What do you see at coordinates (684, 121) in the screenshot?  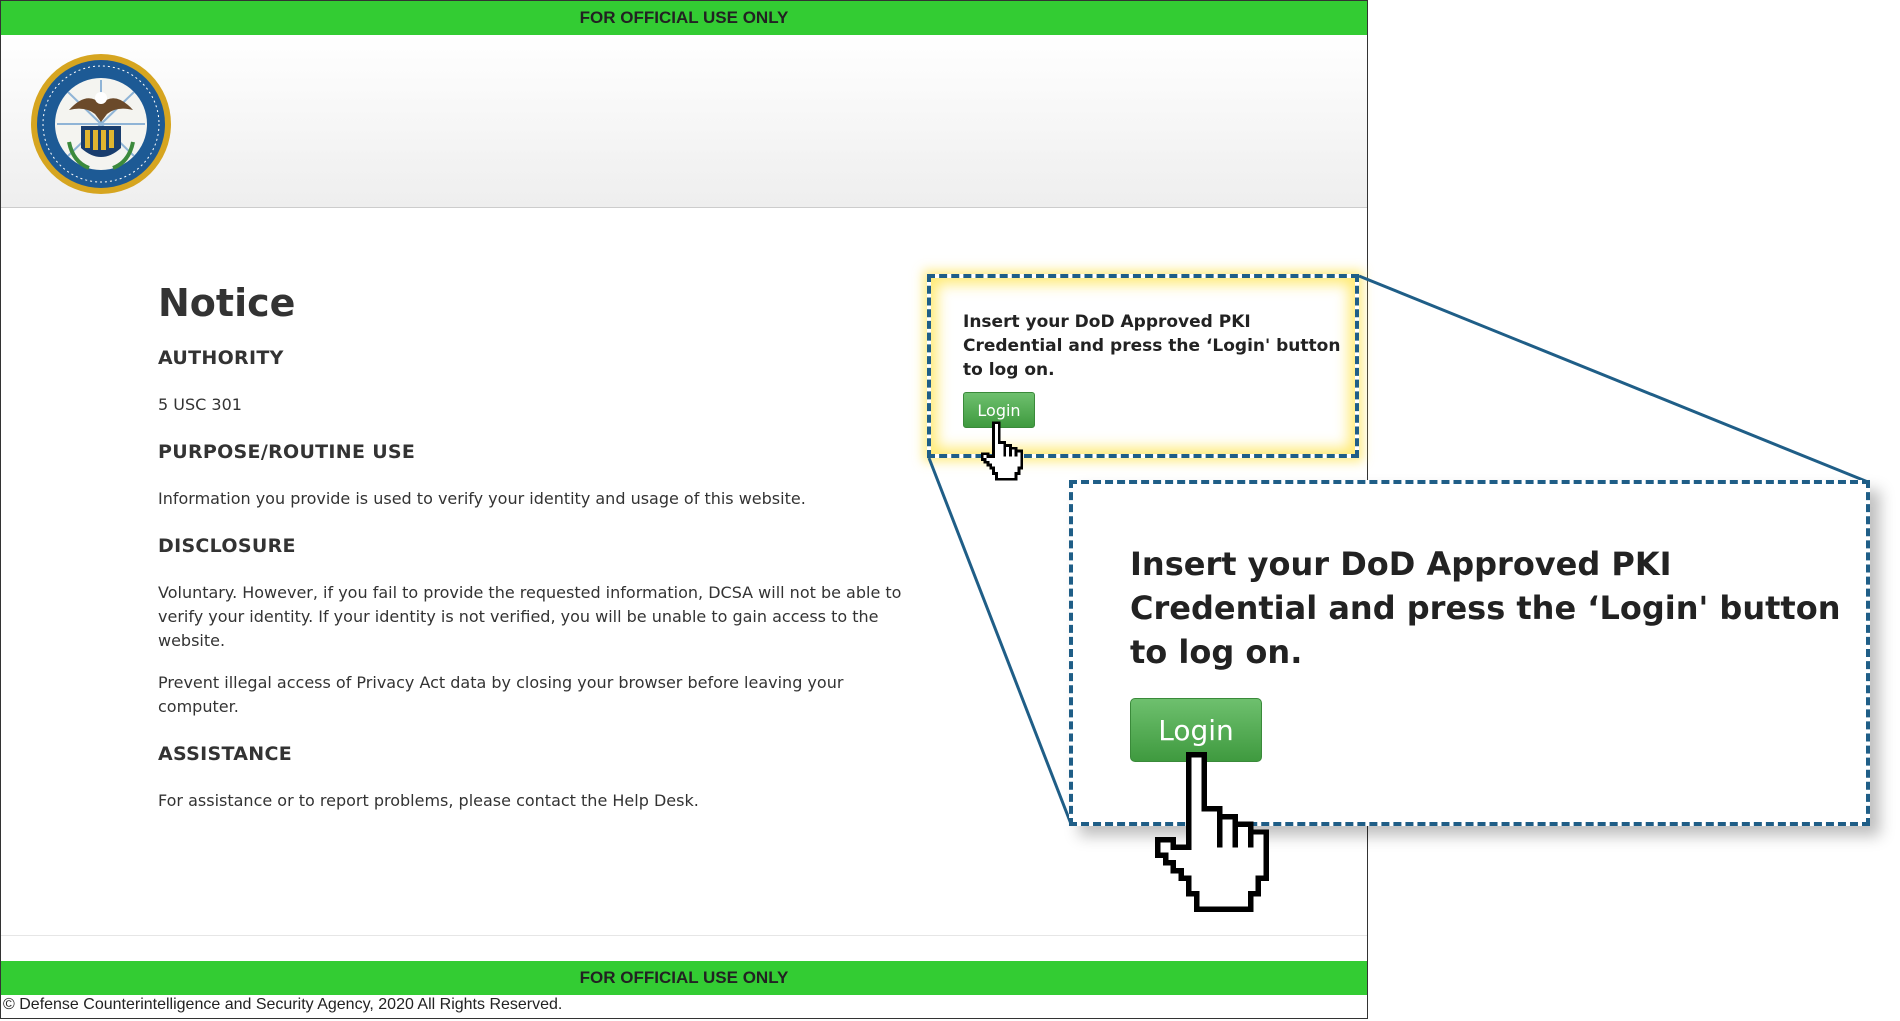 I see `site-header` at bounding box center [684, 121].